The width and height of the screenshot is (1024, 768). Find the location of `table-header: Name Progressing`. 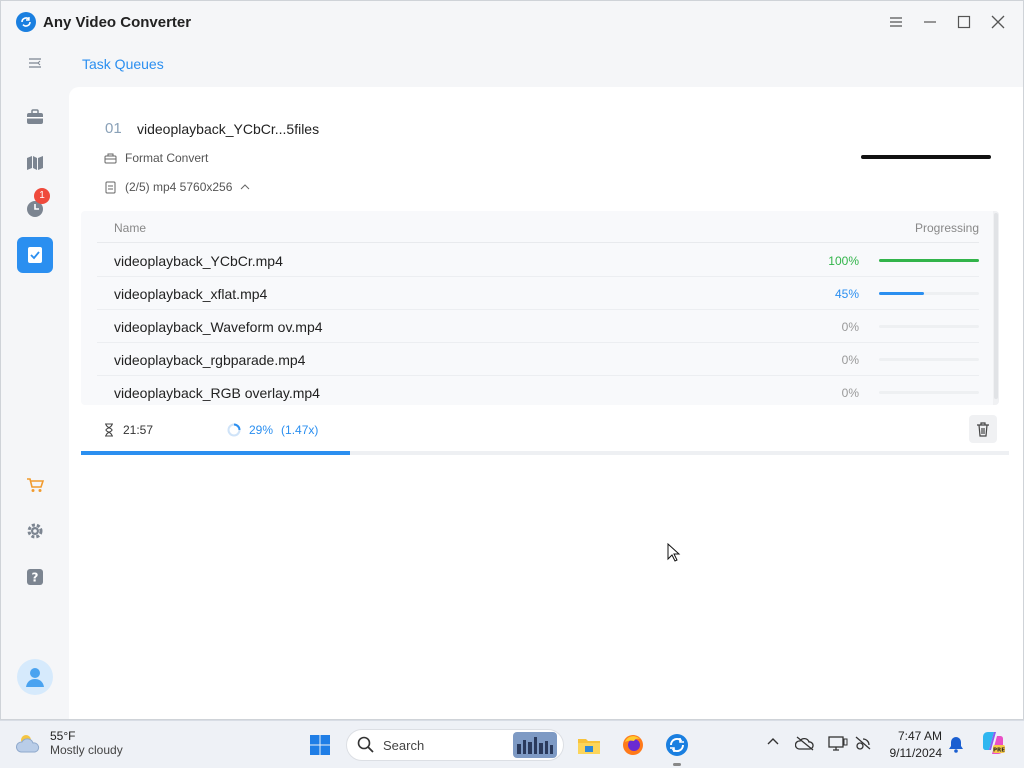

table-header: Name Progressing is located at coordinates (538, 227).